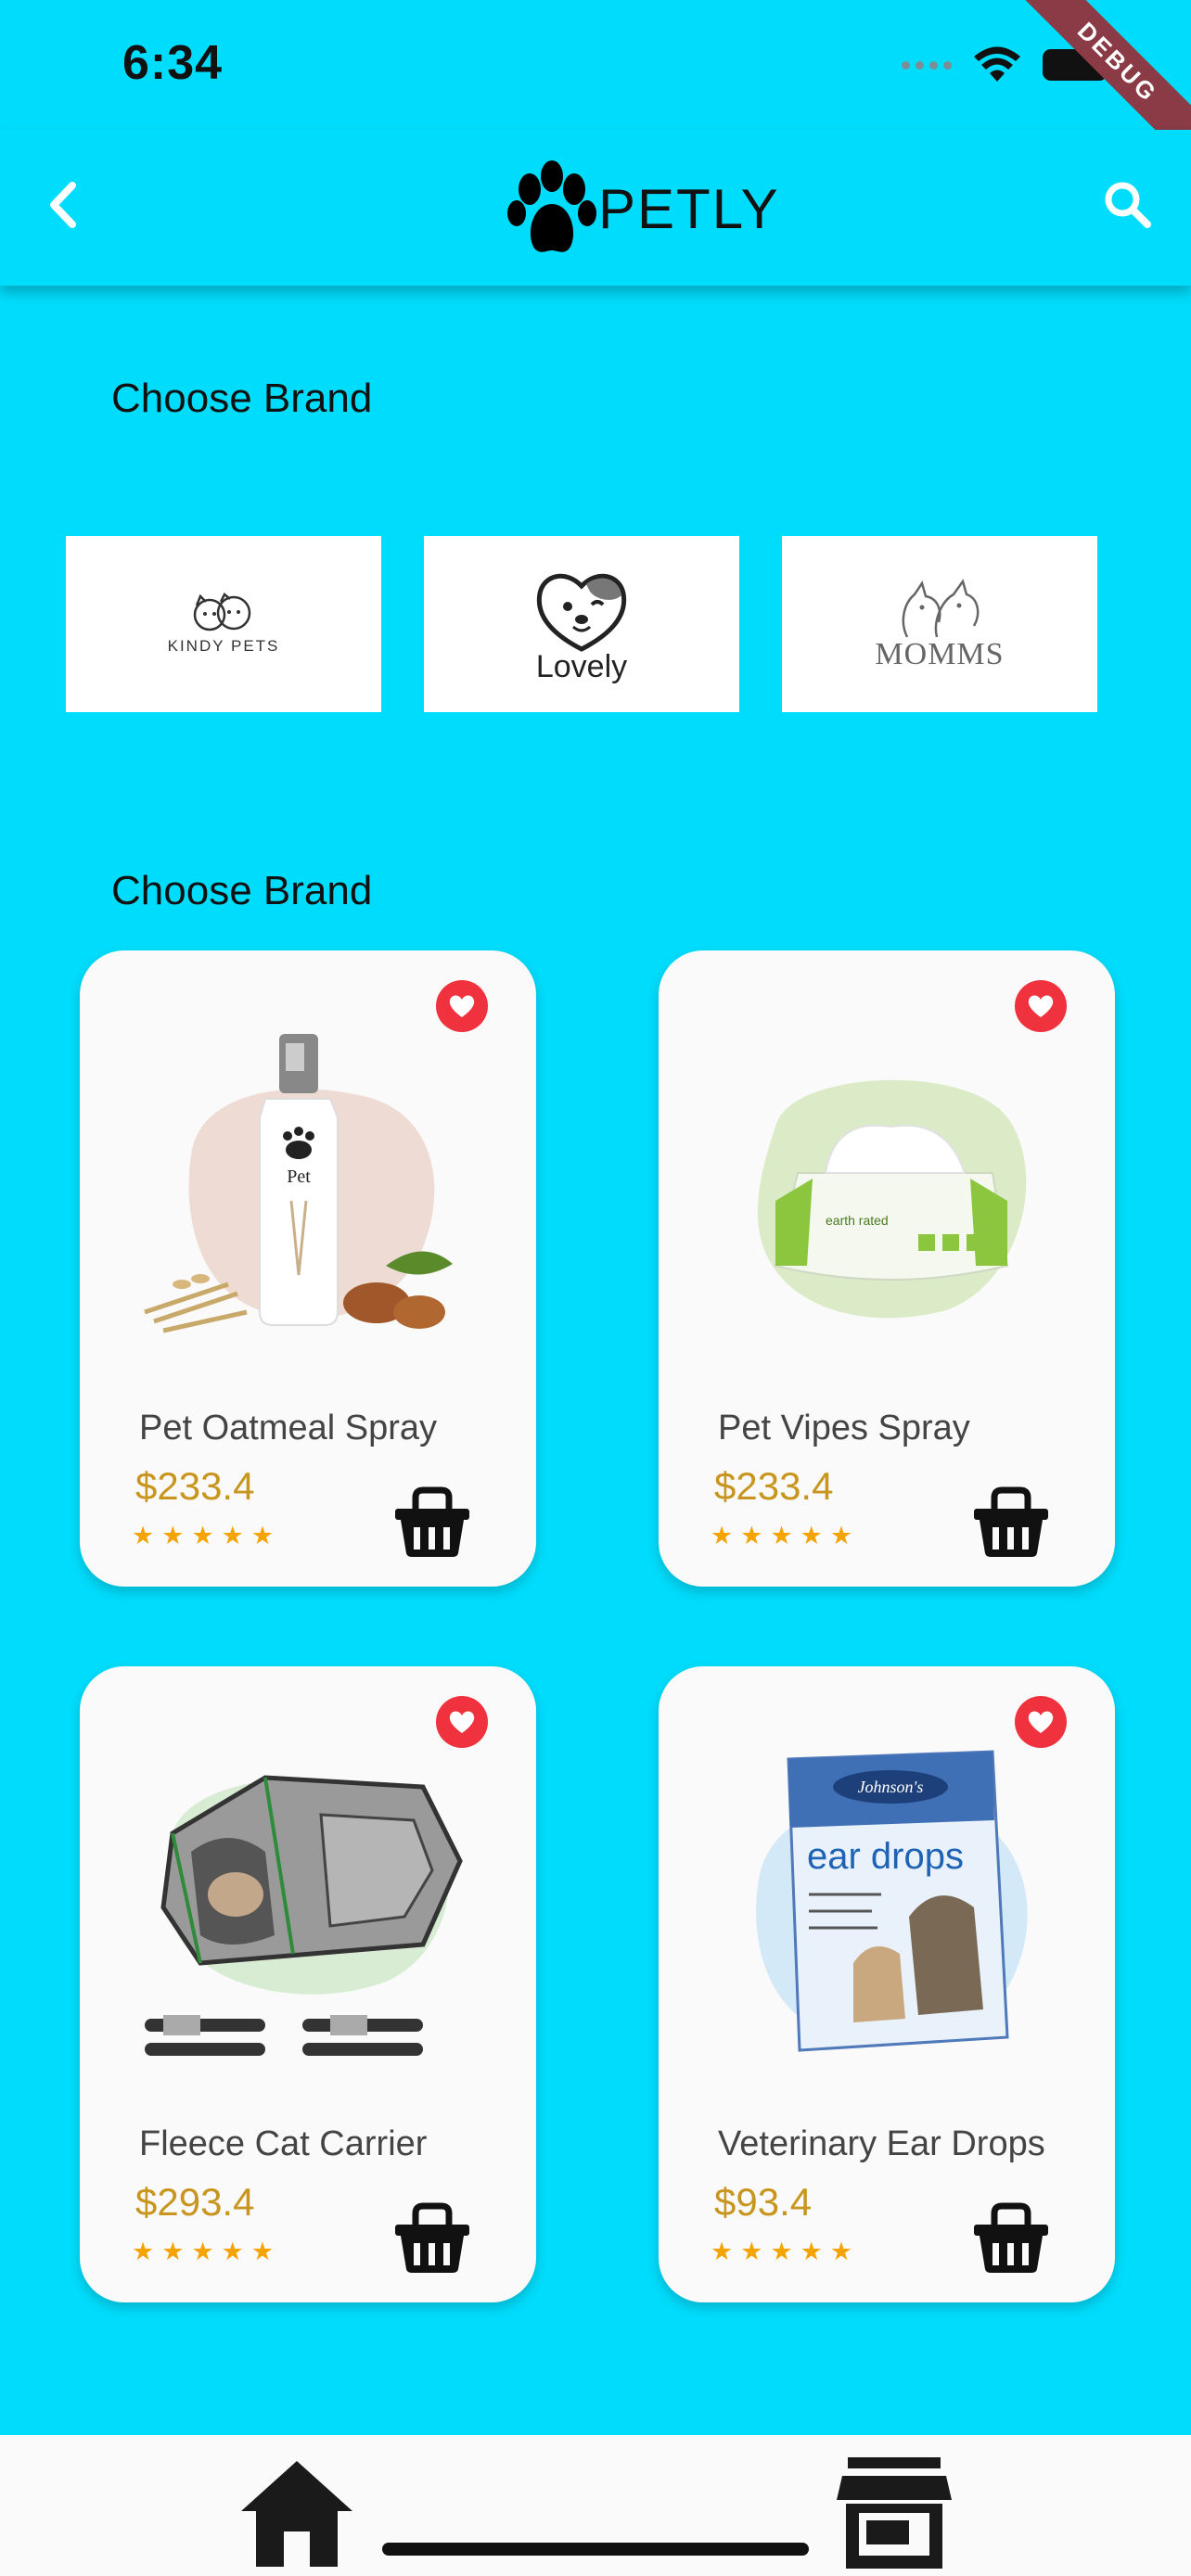  I want to click on home-icon, so click(296, 2514).